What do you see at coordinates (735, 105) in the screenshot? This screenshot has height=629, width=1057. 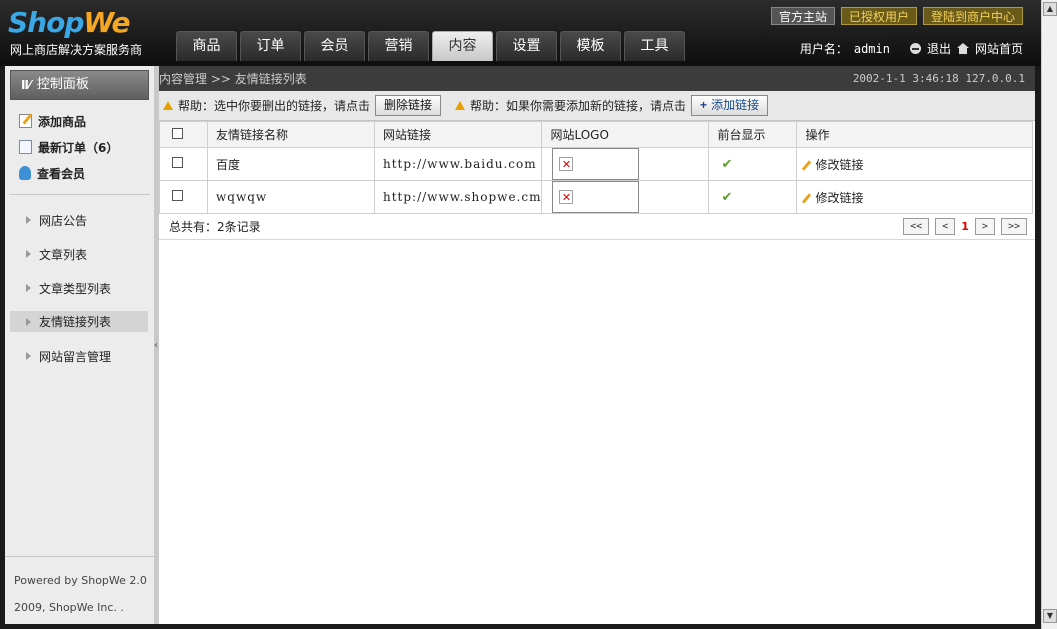 I see `add-link-label: 添加链接` at bounding box center [735, 105].